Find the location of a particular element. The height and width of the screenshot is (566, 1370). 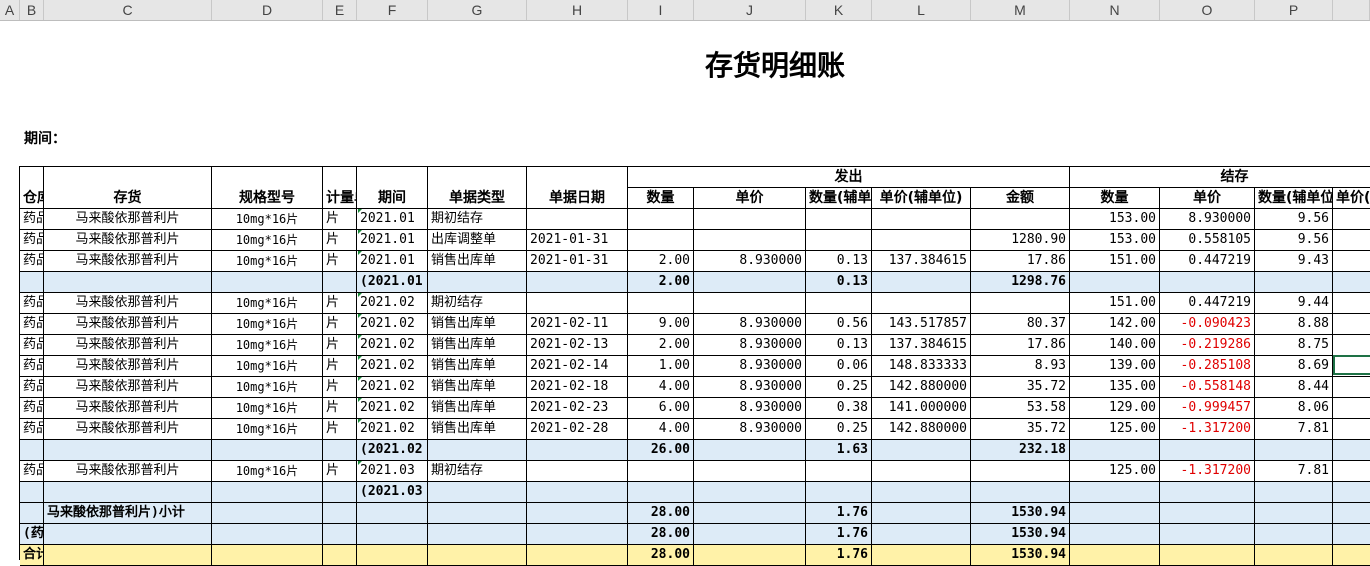

total-cell: 1530.94 is located at coordinates (1020, 555).